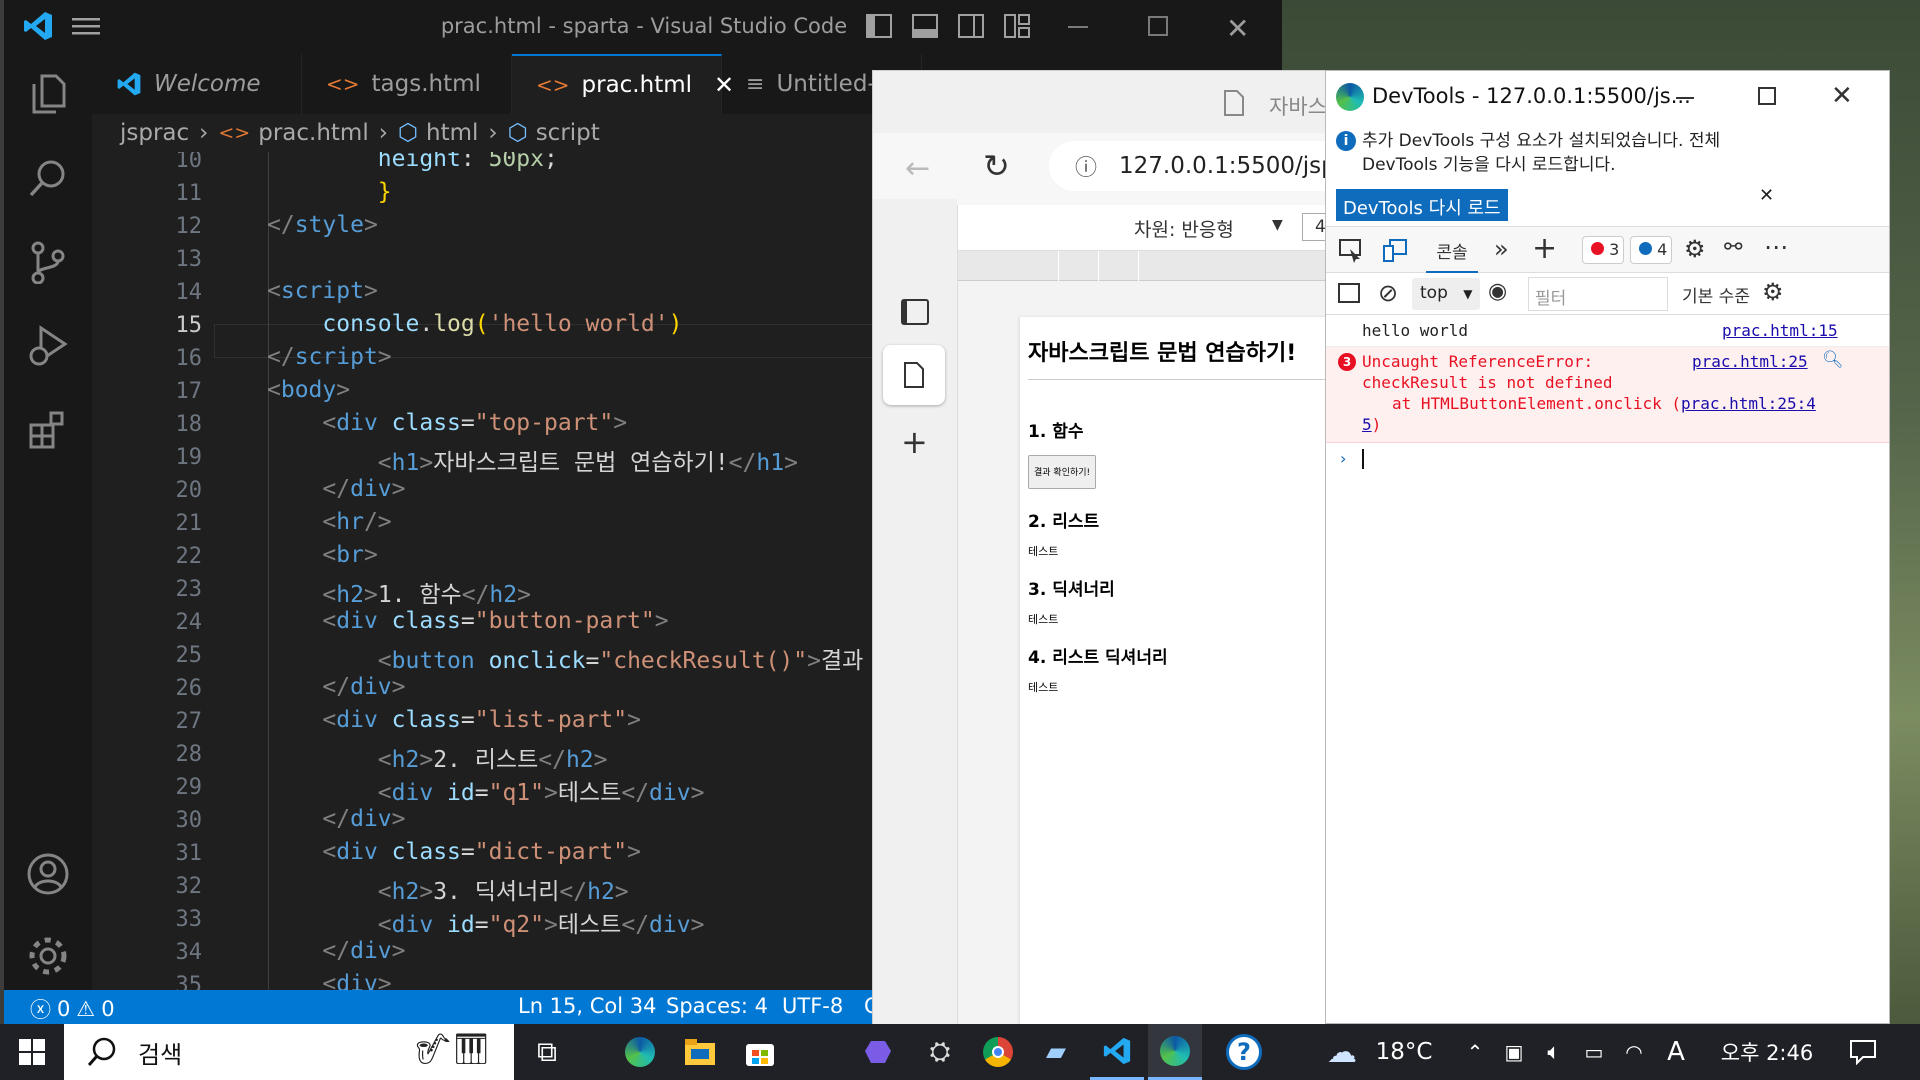  I want to click on tab-actions-icon, so click(915, 312).